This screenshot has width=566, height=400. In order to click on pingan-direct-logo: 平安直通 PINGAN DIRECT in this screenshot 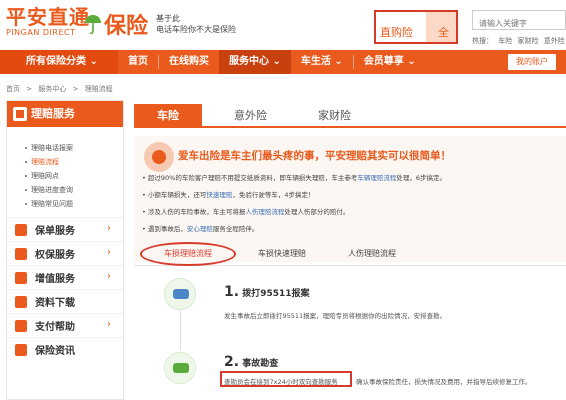, I will do `click(48, 22)`.